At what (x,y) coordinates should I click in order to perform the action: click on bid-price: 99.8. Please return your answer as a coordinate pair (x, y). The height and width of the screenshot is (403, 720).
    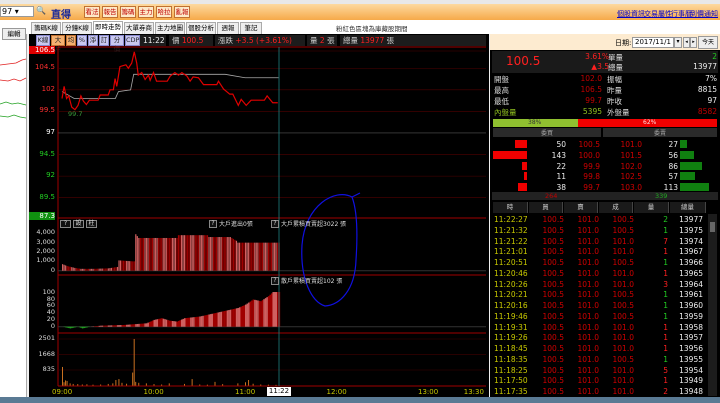
    Looking at the image, I should click on (585, 176).